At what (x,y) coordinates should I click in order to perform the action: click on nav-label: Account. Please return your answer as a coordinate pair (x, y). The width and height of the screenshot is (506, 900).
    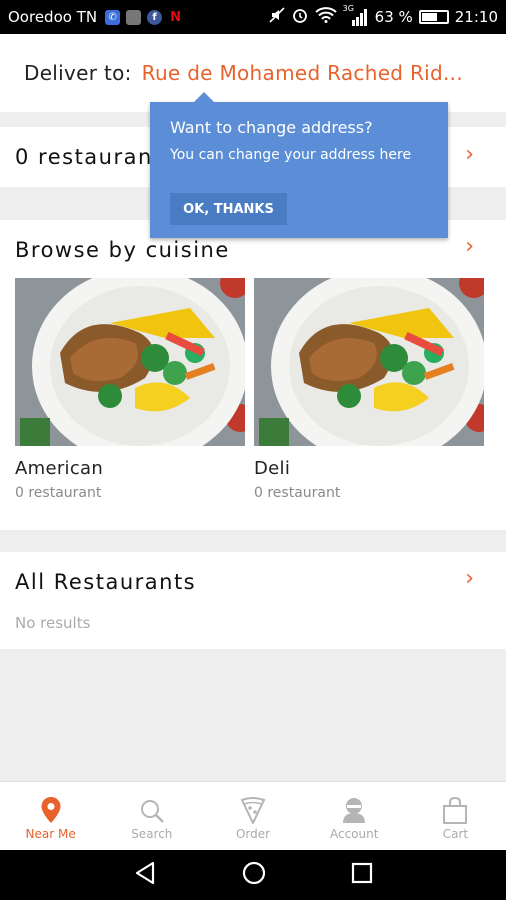
    Looking at the image, I should click on (354, 834).